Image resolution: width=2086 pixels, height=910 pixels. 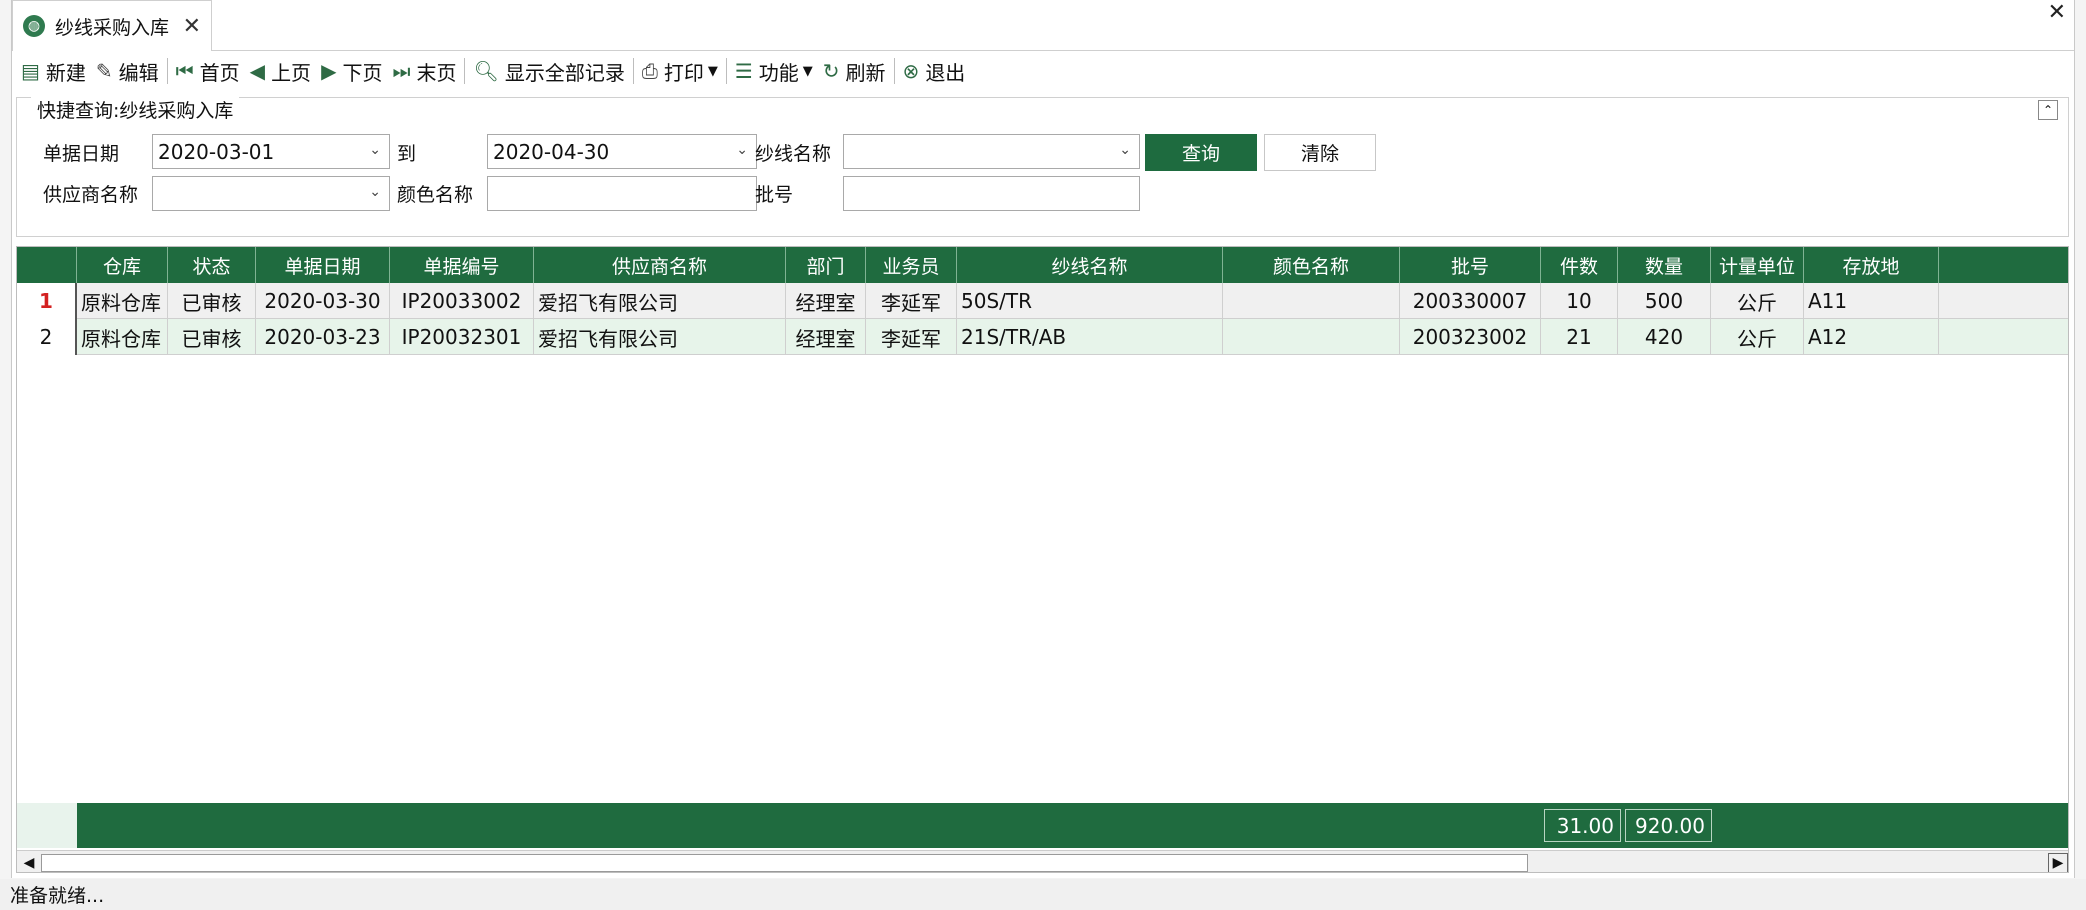 I want to click on cell-batch: 200330007, so click(x=1470, y=301).